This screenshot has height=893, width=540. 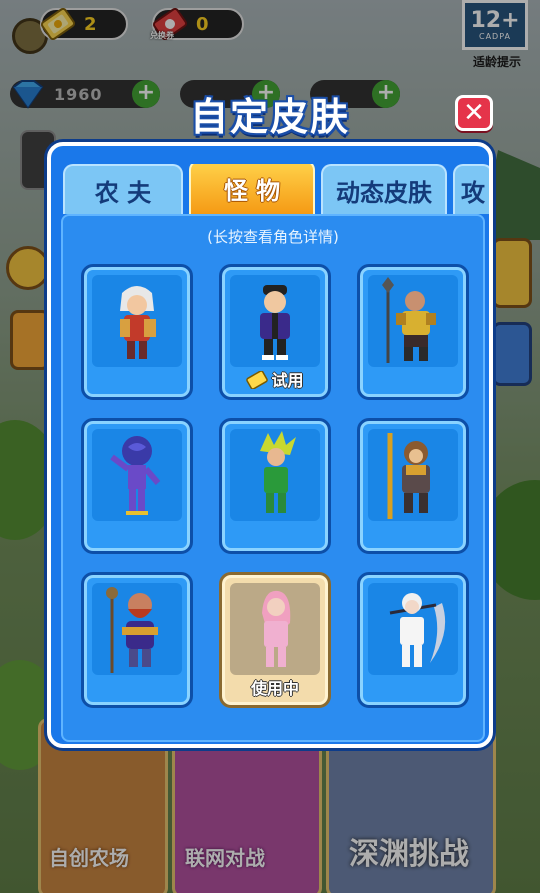 What do you see at coordinates (287, 380) in the screenshot?
I see `trial-text: 试用` at bounding box center [287, 380].